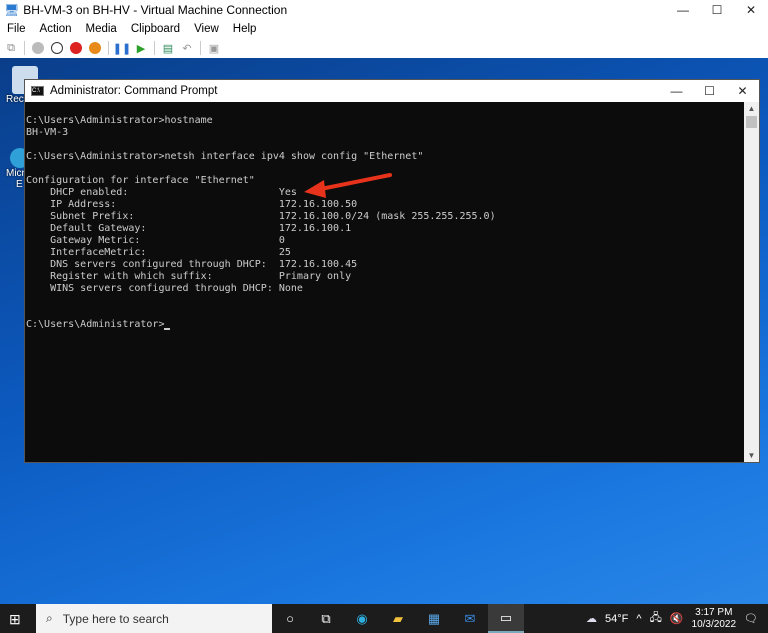  Describe the element at coordinates (676, 91) in the screenshot. I see `console-minimize-button: —` at that location.